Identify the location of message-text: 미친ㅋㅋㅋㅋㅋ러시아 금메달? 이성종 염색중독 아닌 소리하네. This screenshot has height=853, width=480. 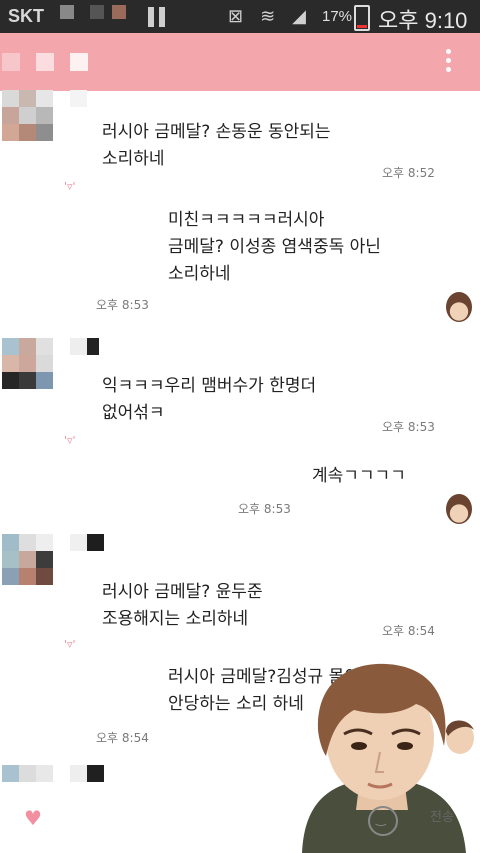
(274, 247).